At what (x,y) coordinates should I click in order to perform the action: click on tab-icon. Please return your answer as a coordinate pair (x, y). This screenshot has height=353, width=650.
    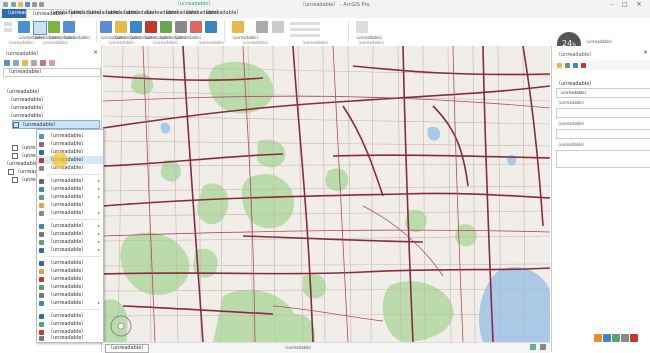
    Looking at the image, I should click on (575, 65).